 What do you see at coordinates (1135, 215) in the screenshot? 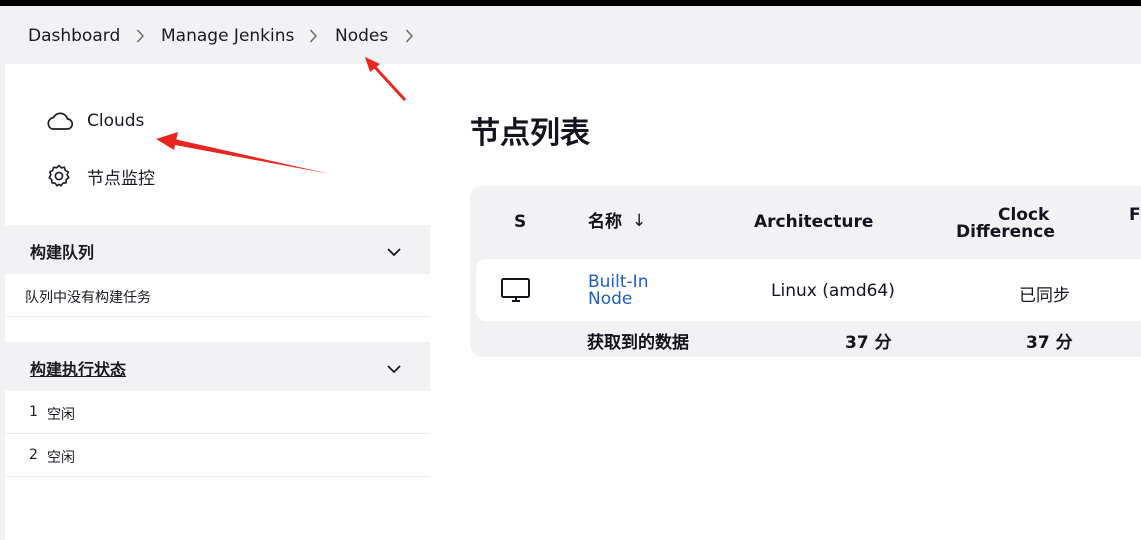
I see `column-header-free-space: Fr` at bounding box center [1135, 215].